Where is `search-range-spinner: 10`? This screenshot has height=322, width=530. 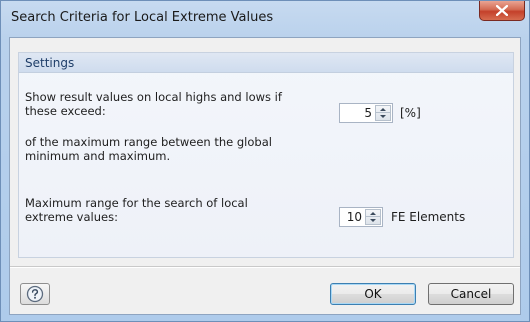
search-range-spinner: 10 is located at coordinates (361, 217).